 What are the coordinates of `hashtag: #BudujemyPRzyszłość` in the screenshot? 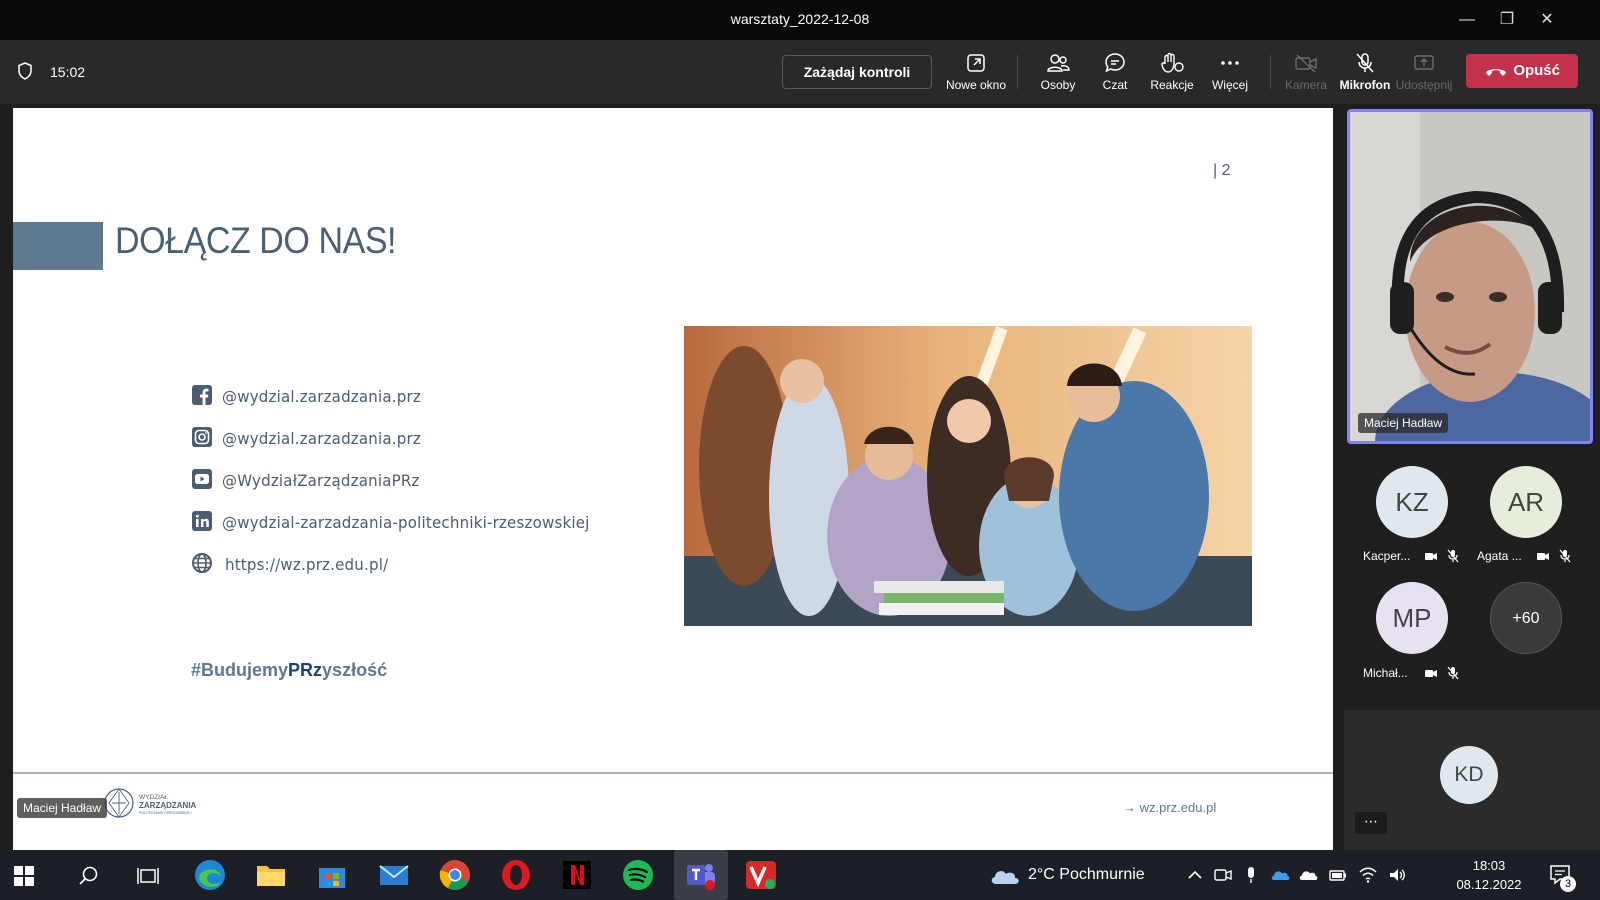 It's located at (289, 670).